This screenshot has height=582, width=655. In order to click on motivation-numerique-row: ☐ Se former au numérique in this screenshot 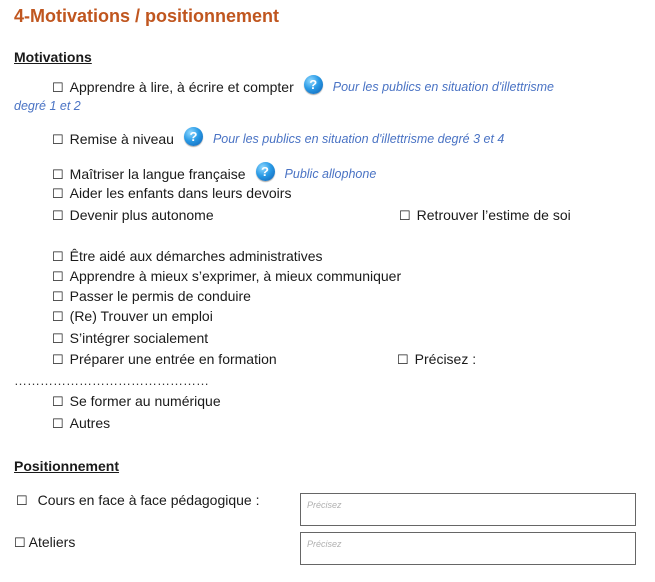, I will do `click(136, 401)`.